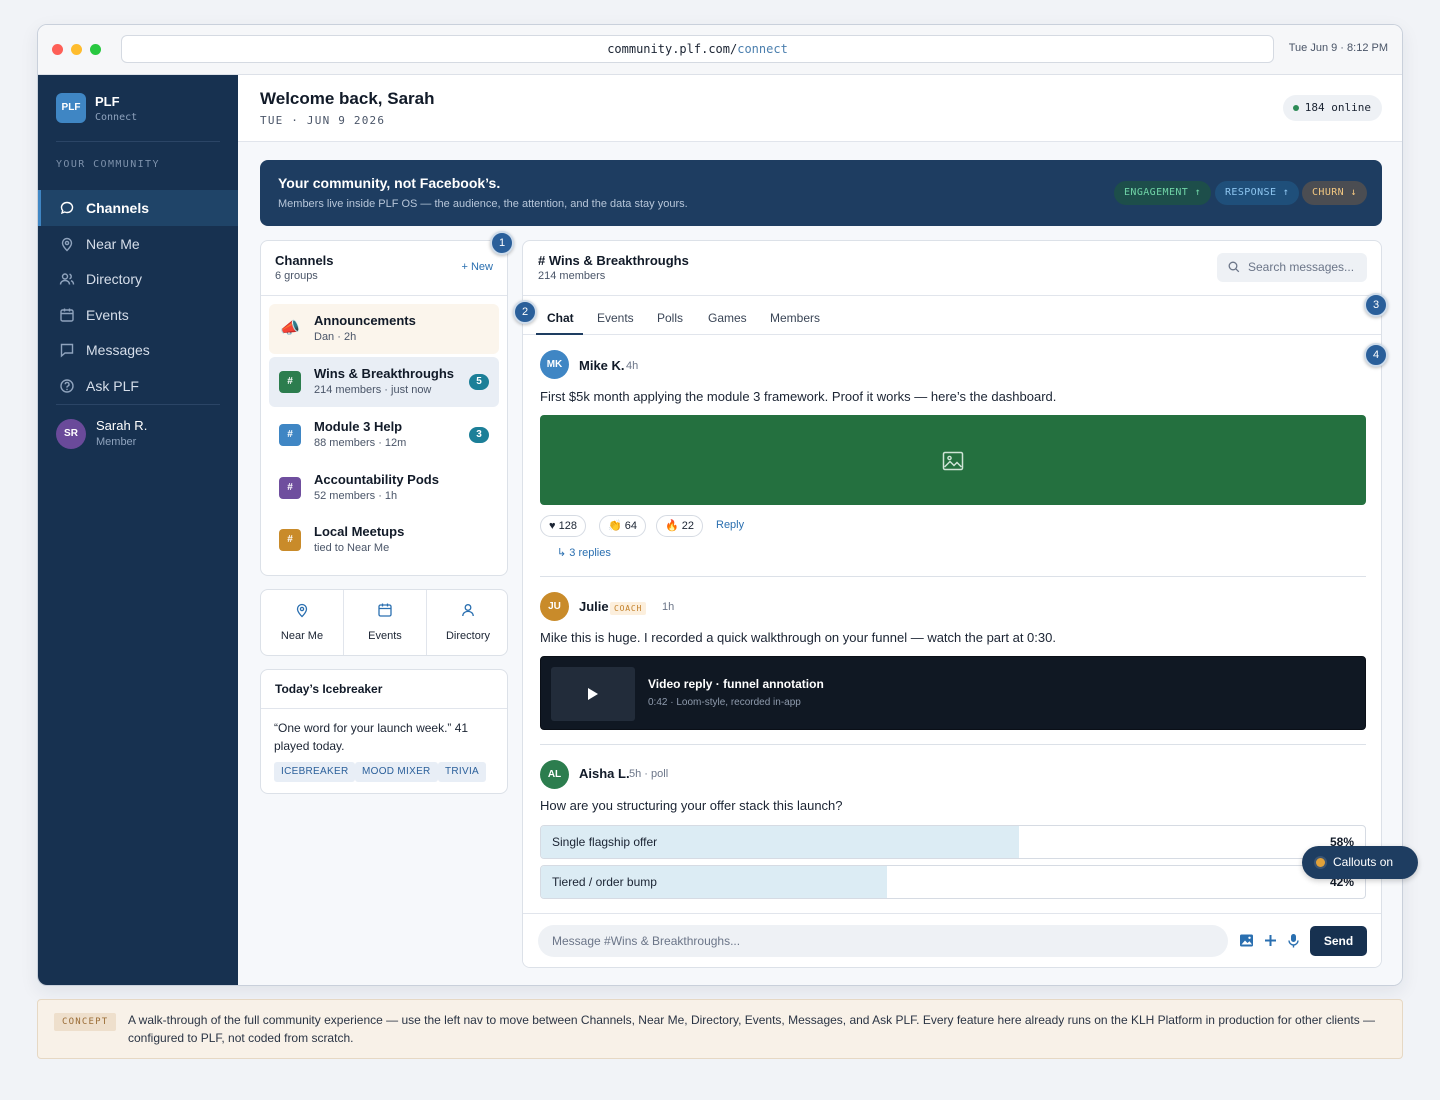 The image size is (1440, 1100). Describe the element at coordinates (622, 526) in the screenshot. I see `reaction-clap: 👏 64` at that location.